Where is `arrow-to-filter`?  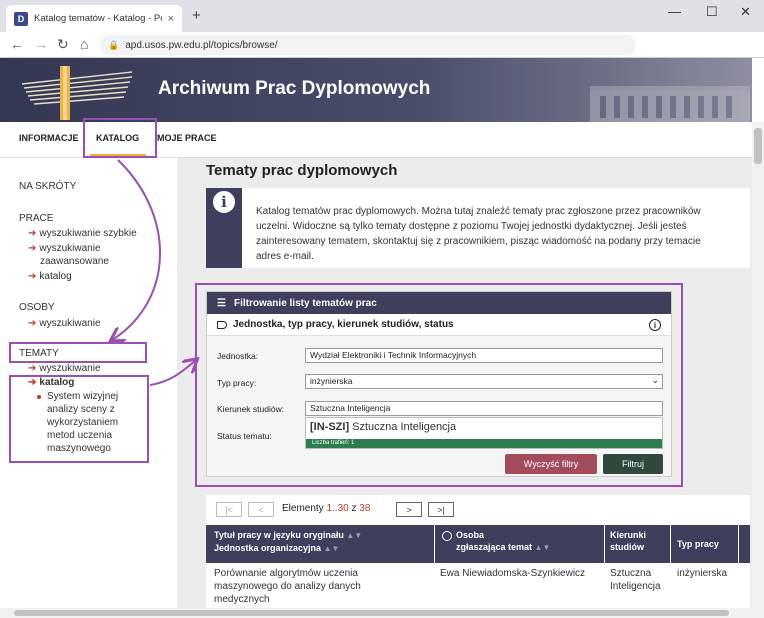 arrow-to-filter is located at coordinates (172, 373).